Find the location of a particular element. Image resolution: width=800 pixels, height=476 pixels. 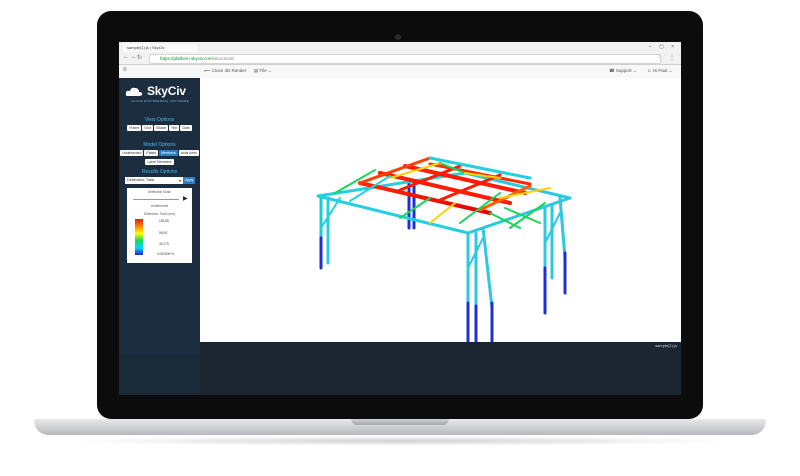

view-options-title: View Options is located at coordinates (159, 120).